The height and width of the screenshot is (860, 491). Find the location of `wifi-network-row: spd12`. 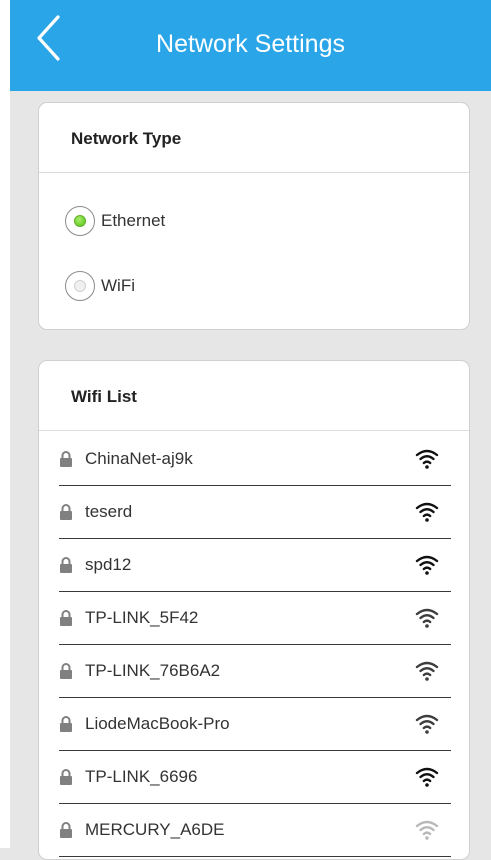

wifi-network-row: spd12 is located at coordinates (255, 565).